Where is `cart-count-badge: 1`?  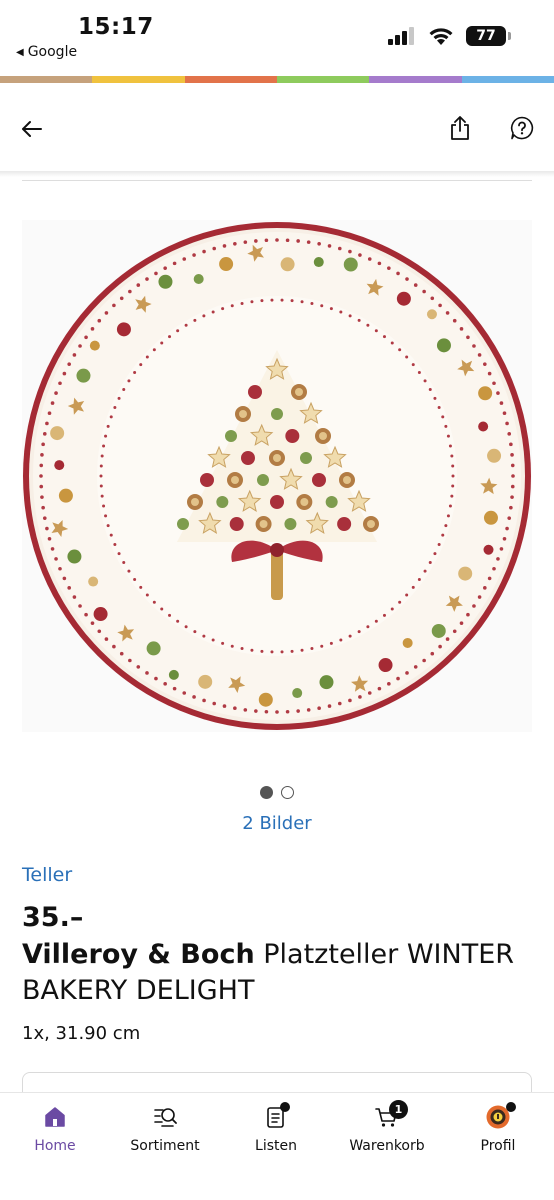
cart-count-badge: 1 is located at coordinates (398, 1109).